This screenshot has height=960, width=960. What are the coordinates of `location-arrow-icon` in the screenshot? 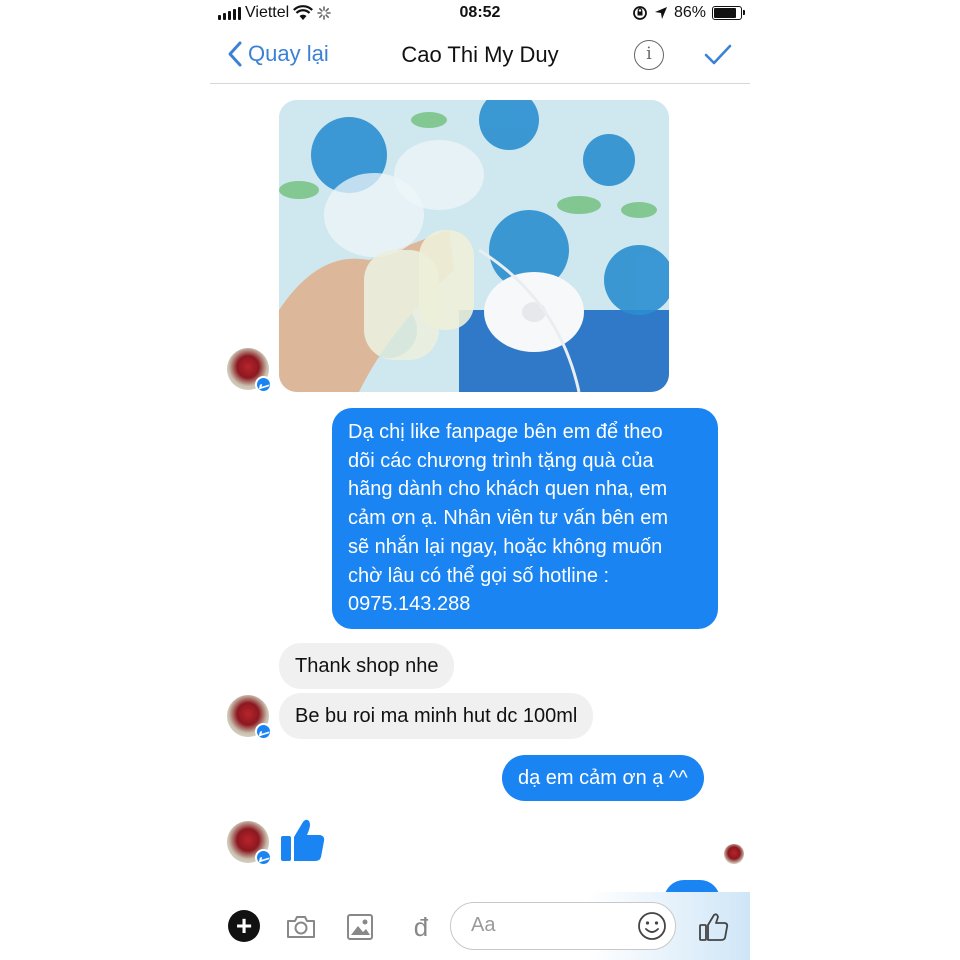 It's located at (660, 13).